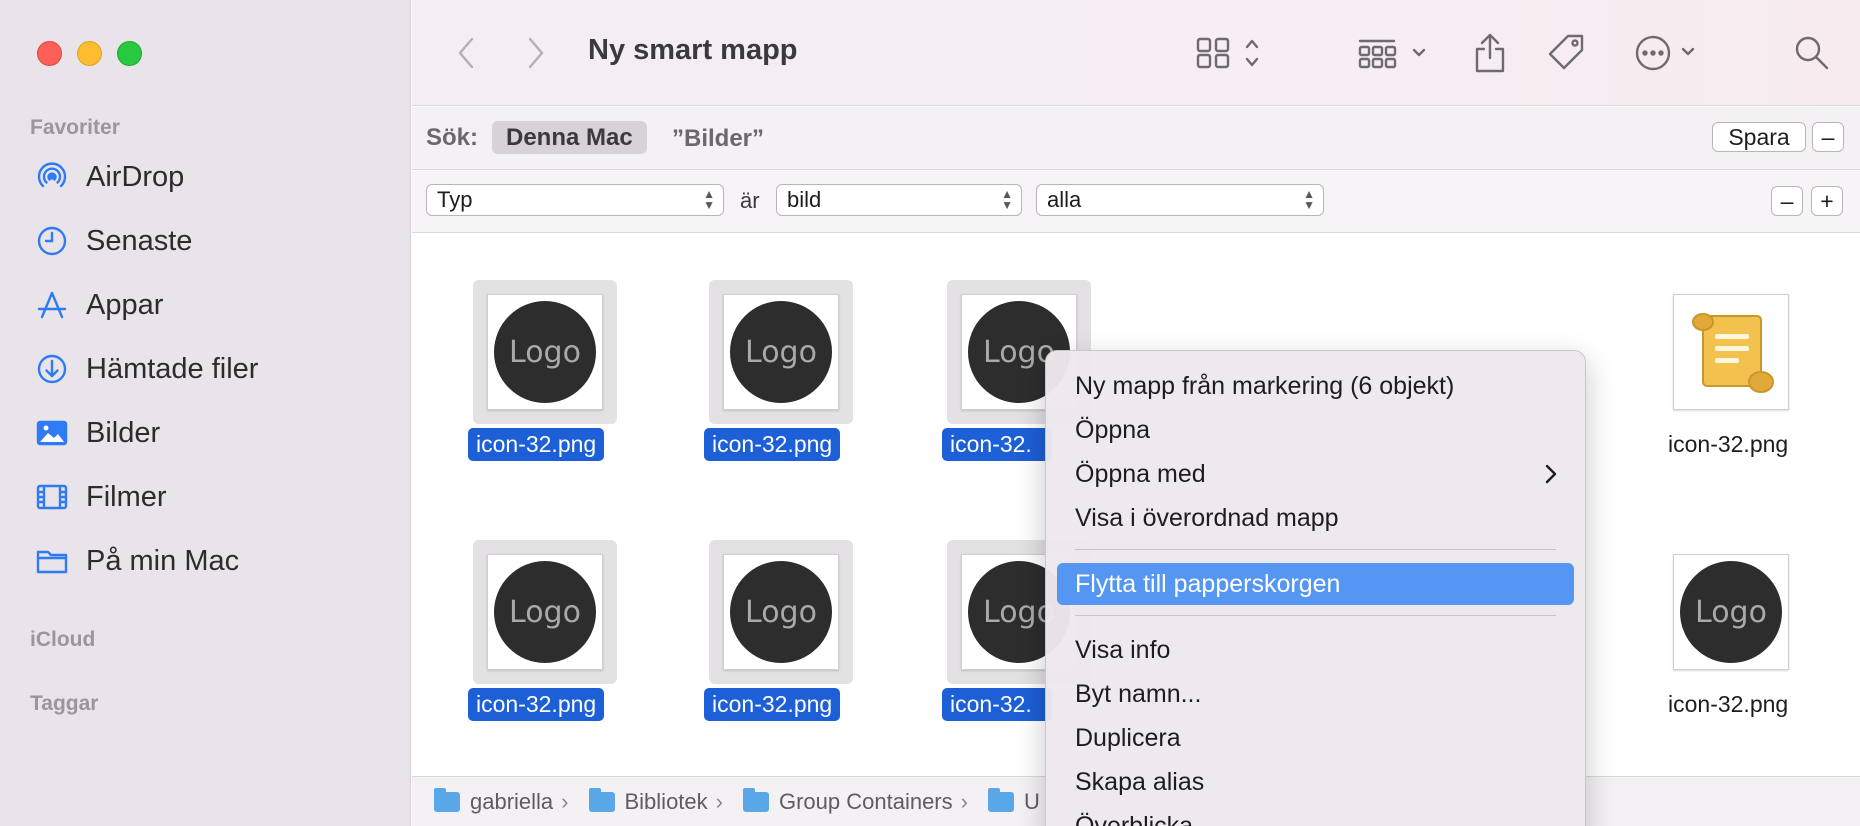 The height and width of the screenshot is (826, 1860). What do you see at coordinates (1315, 738) in the screenshot?
I see `menu-item-duplicate: Duplicera` at bounding box center [1315, 738].